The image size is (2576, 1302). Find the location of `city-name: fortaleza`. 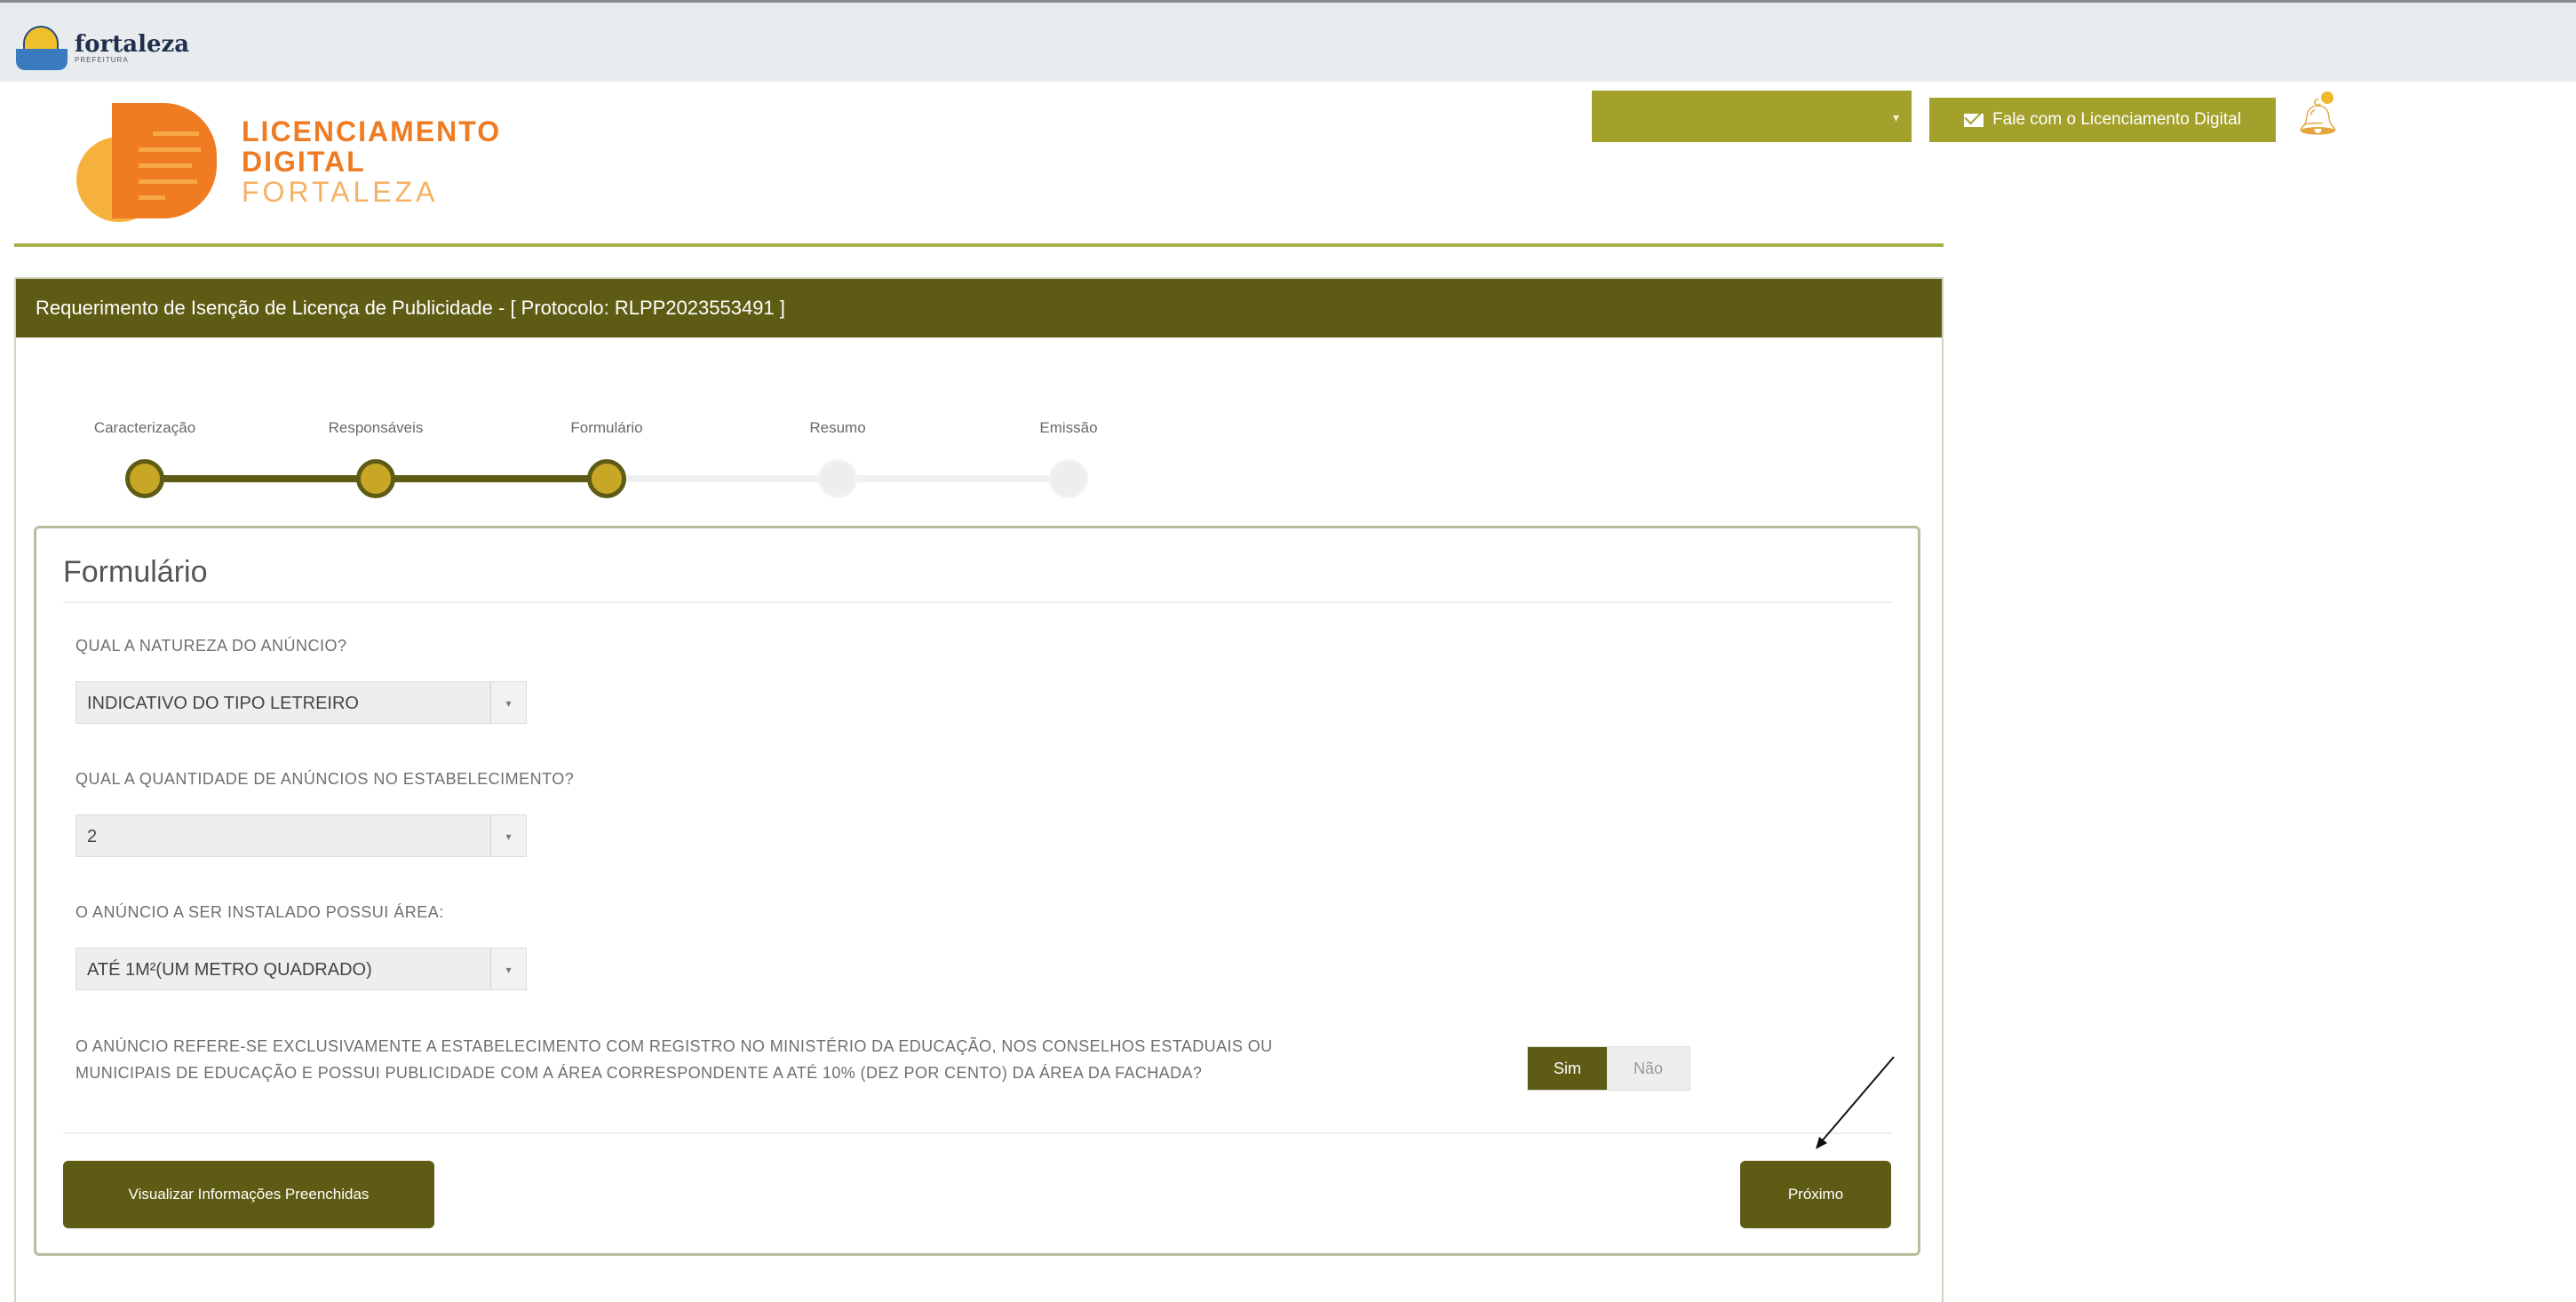

city-name: fortaleza is located at coordinates (132, 44).